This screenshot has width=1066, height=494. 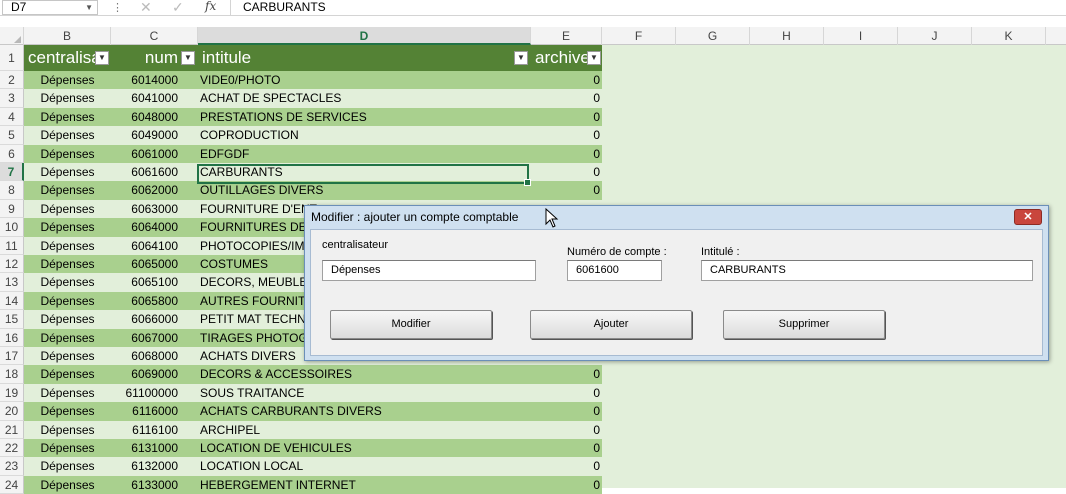 I want to click on cell-intitule: ARCHIPEL, so click(x=364, y=430).